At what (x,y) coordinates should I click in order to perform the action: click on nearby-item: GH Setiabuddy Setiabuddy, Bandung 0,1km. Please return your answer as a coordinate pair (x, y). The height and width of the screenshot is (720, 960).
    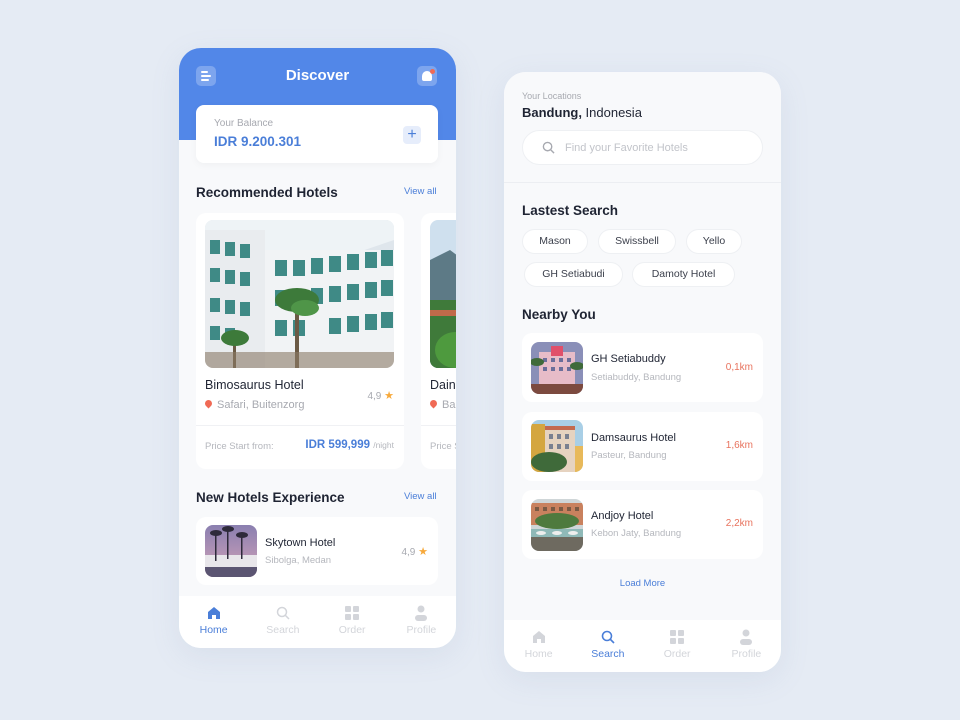
    Looking at the image, I should click on (642, 367).